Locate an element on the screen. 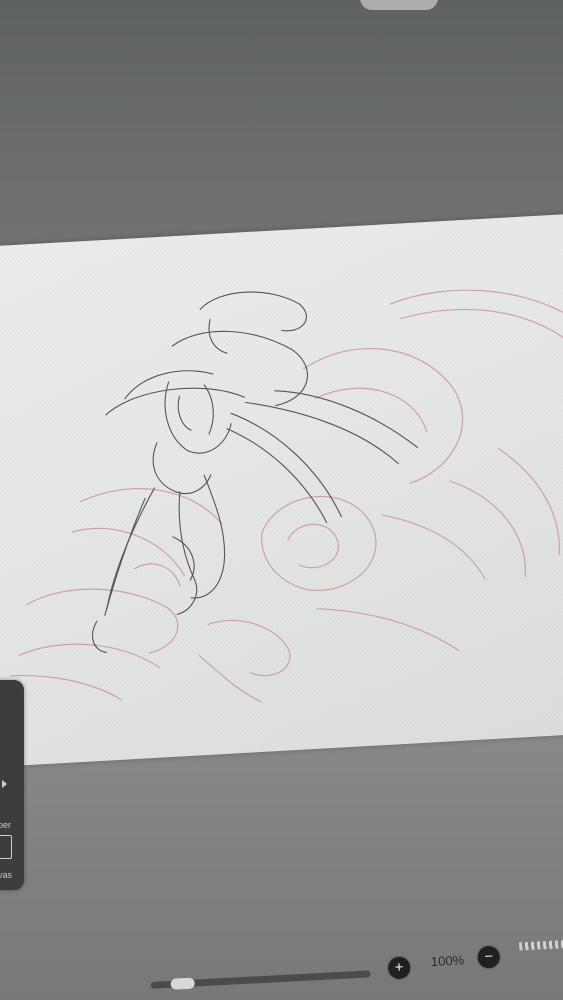  top-toolbar-fragment is located at coordinates (399, 5).